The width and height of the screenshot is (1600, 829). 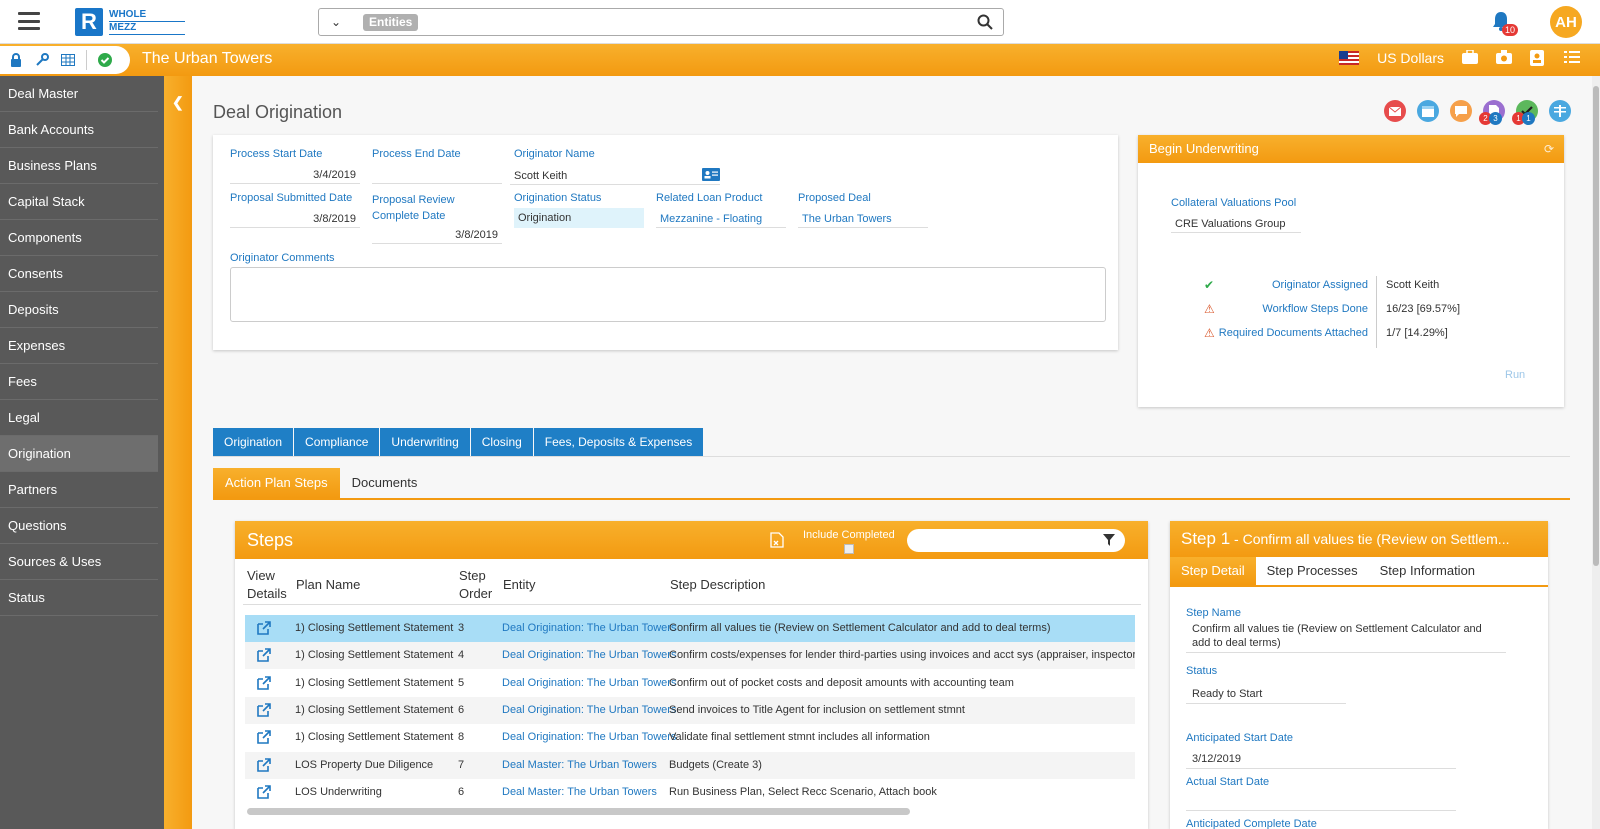 I want to click on originator-name-field: Scott Keith, so click(x=615, y=176).